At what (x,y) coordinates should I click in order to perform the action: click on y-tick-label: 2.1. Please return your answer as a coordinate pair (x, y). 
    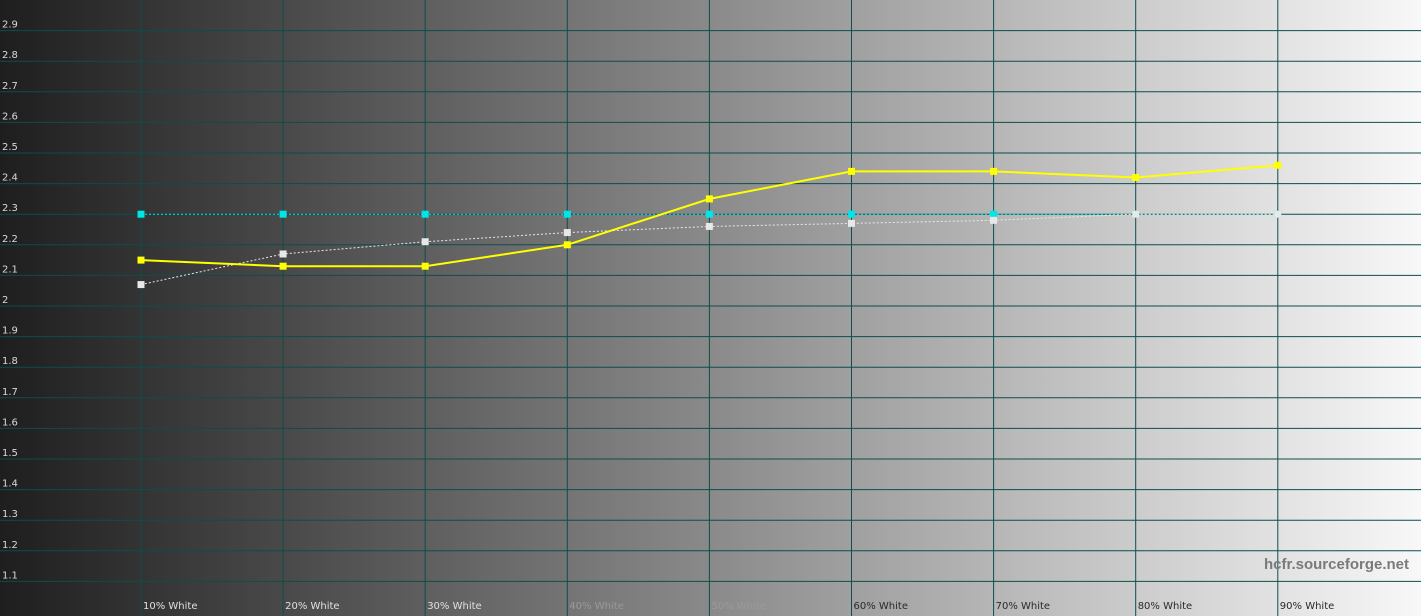
    Looking at the image, I should click on (10, 269).